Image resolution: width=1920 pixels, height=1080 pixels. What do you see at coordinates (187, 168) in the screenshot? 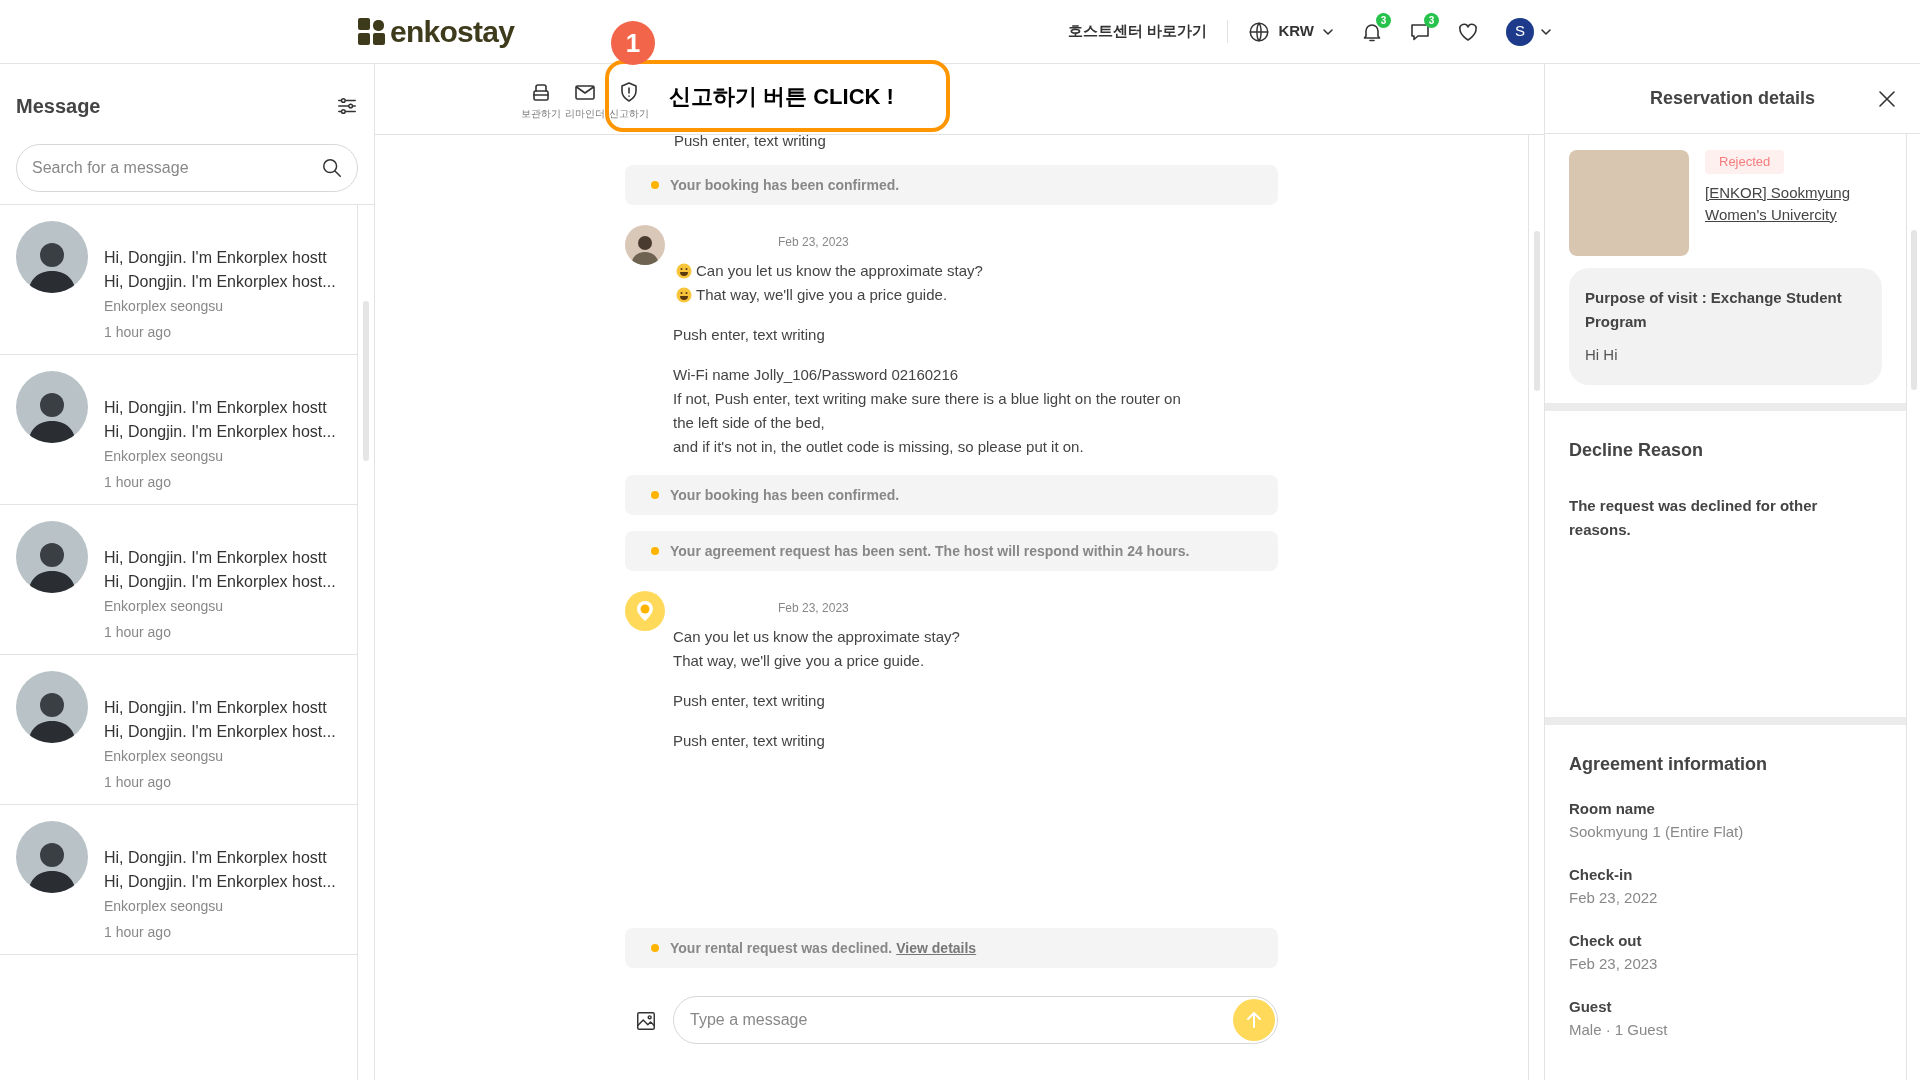
I see `search-field: Search for a message` at bounding box center [187, 168].